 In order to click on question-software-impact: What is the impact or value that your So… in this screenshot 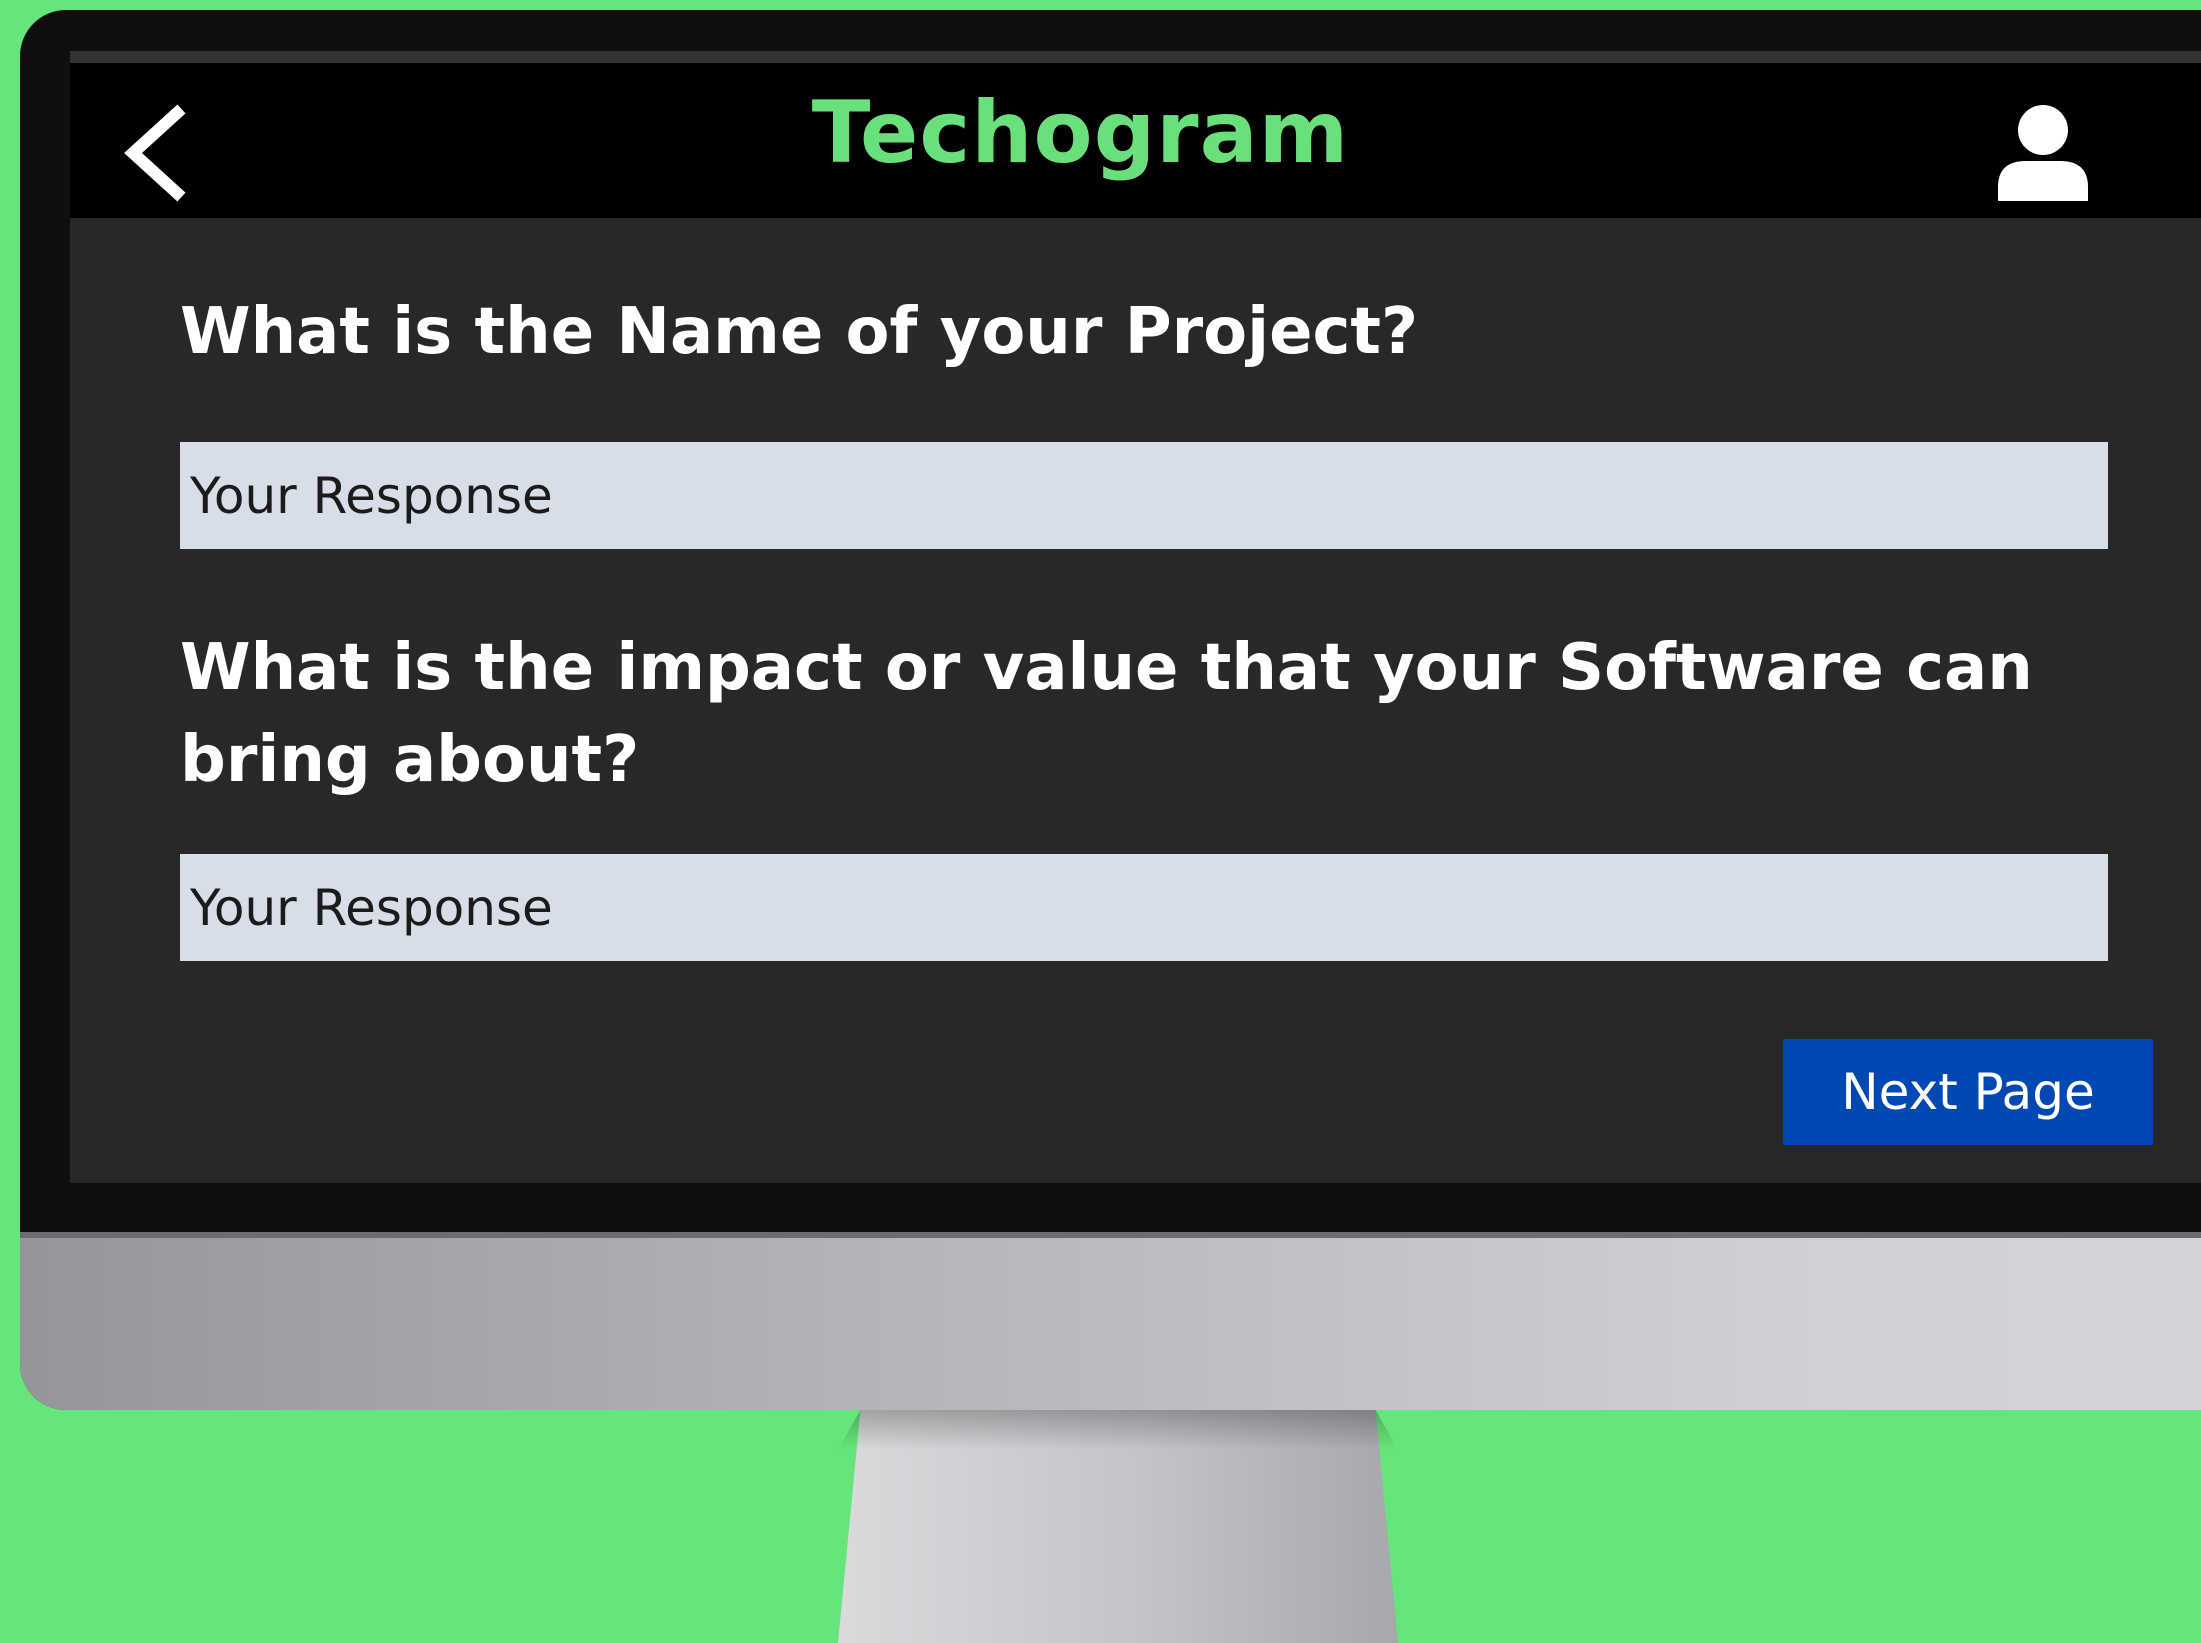, I will do `click(1106, 714)`.